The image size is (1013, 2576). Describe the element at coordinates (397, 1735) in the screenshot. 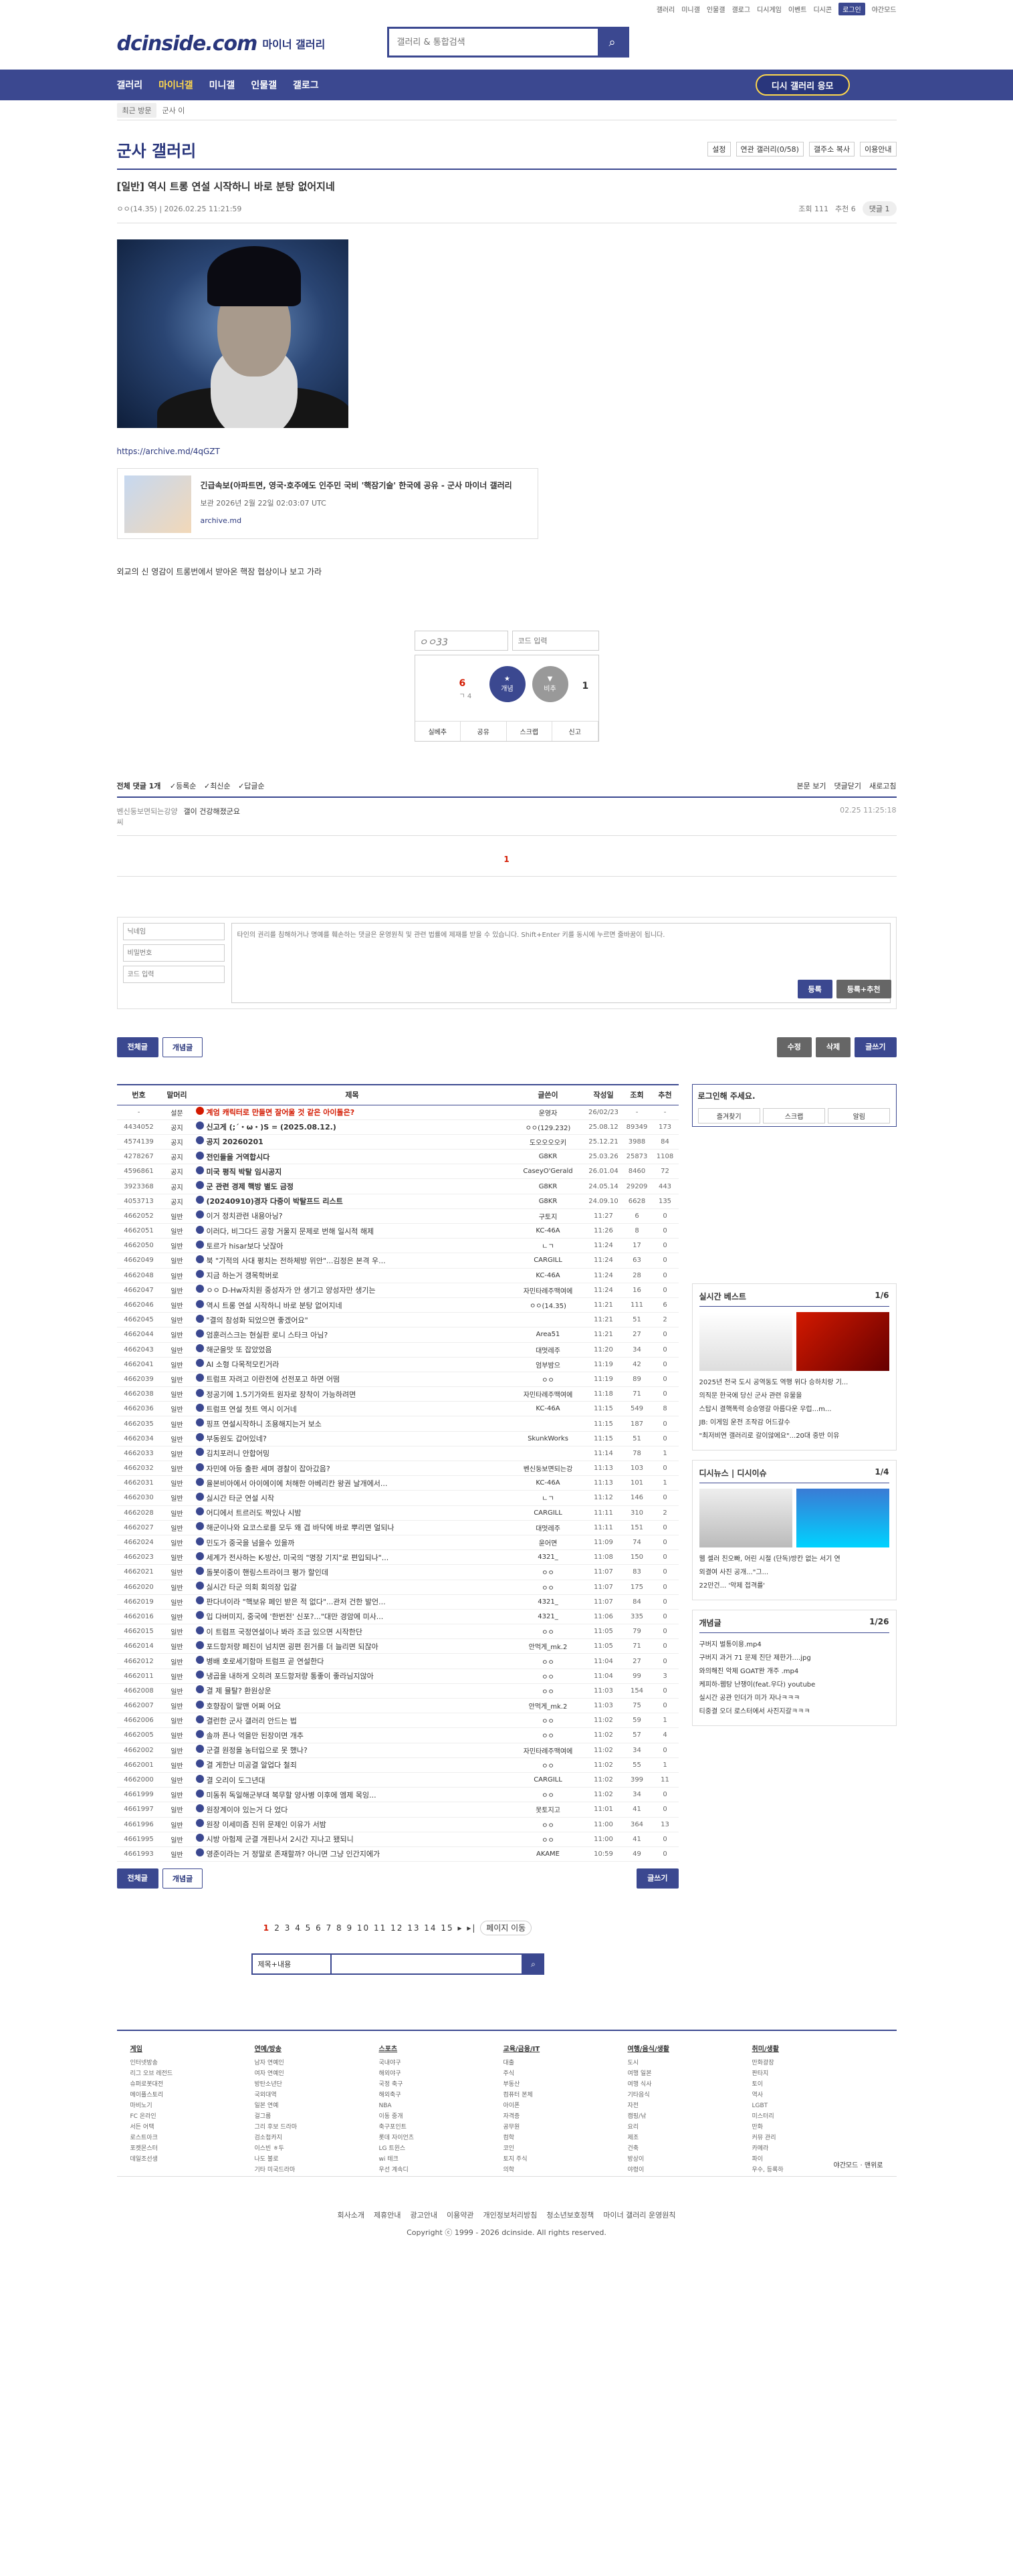

I see `table-row: 4662005 일반 솔까 픈나 억을만 된장이면 개추 ㅇㅇ 11:02 57 4` at that location.